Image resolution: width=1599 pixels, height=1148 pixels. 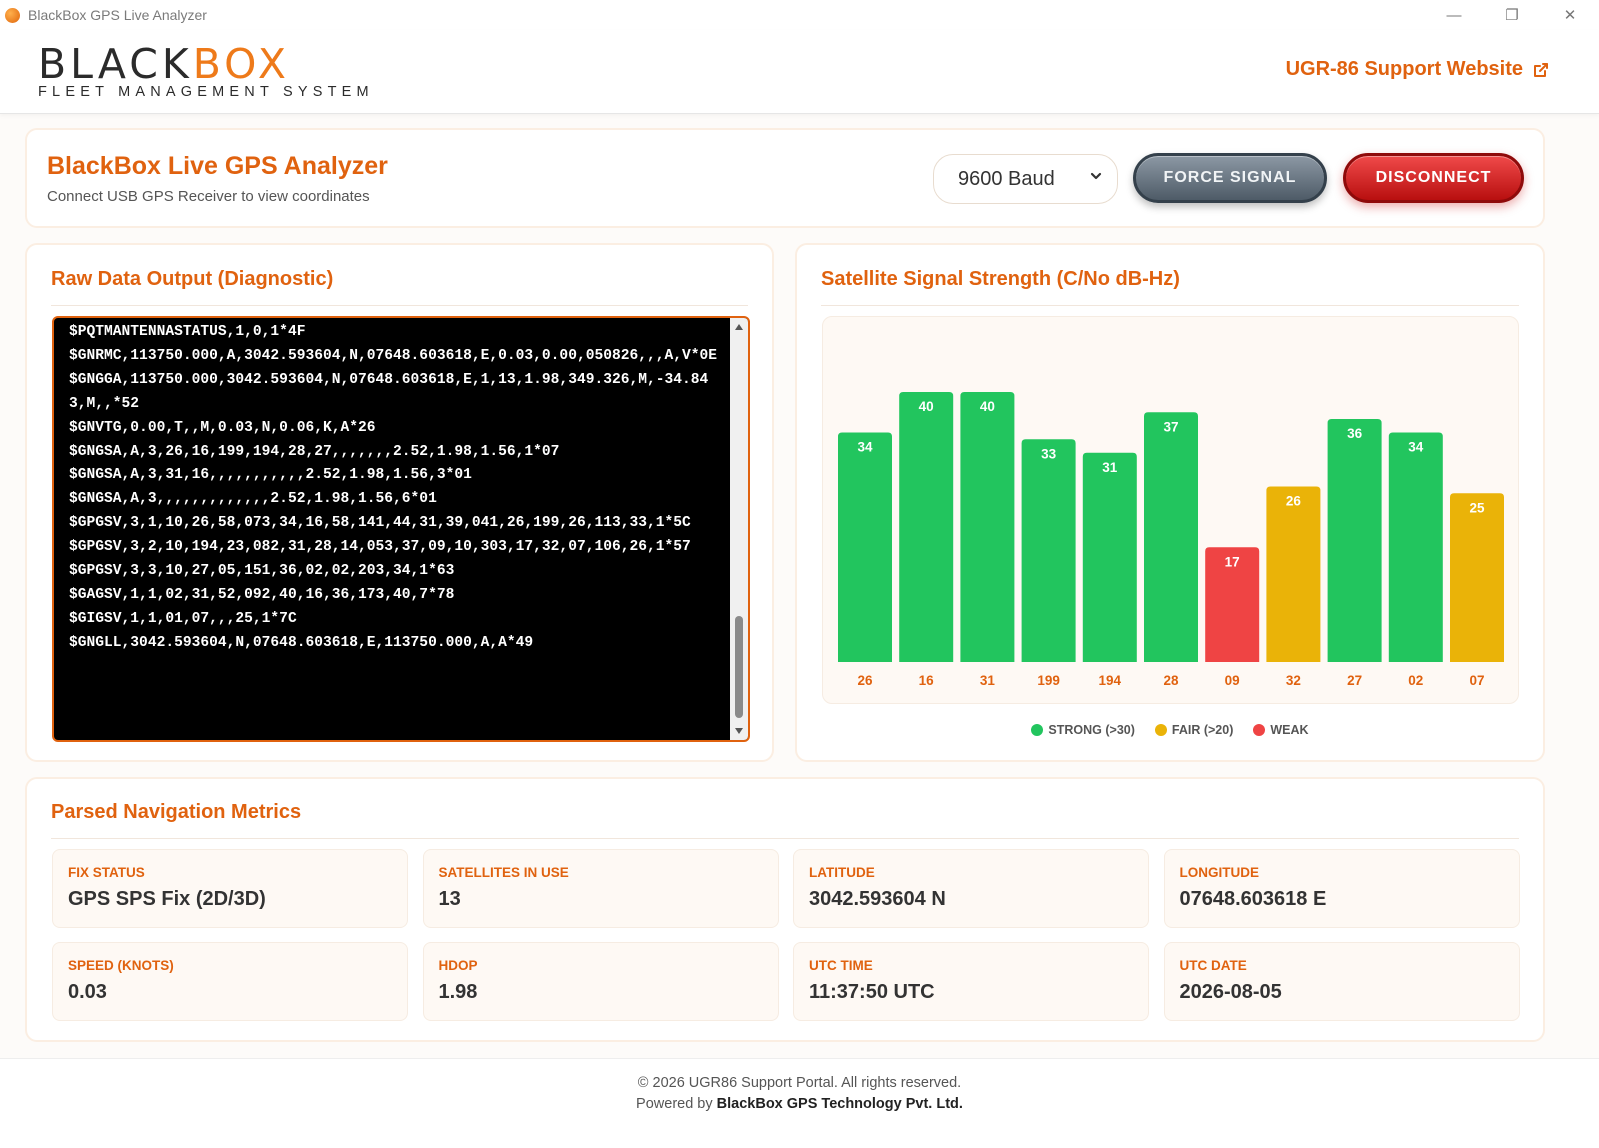 What do you see at coordinates (1230, 178) in the screenshot?
I see `force-signal-button: FORCE SIGNAL` at bounding box center [1230, 178].